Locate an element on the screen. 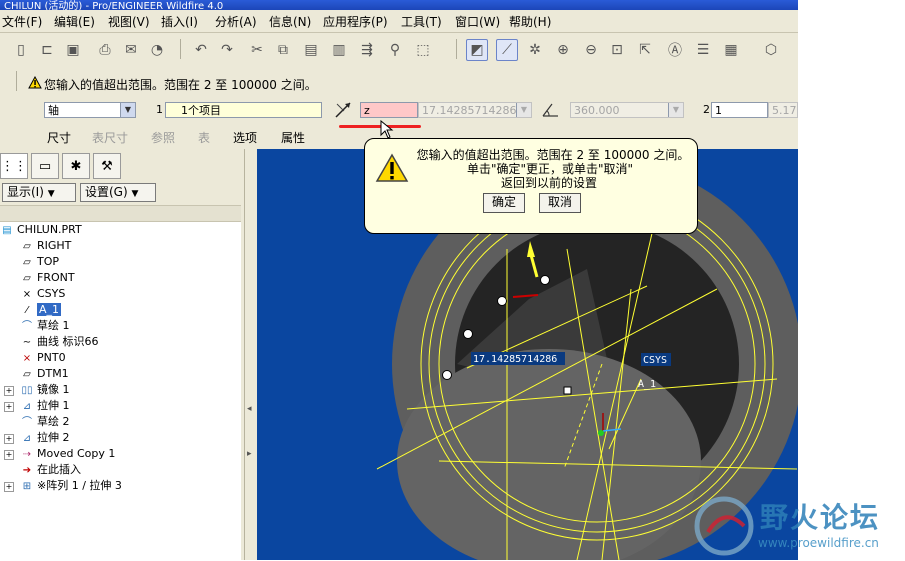 The image size is (905, 561). menu-info: 信息(N) is located at coordinates (290, 21).